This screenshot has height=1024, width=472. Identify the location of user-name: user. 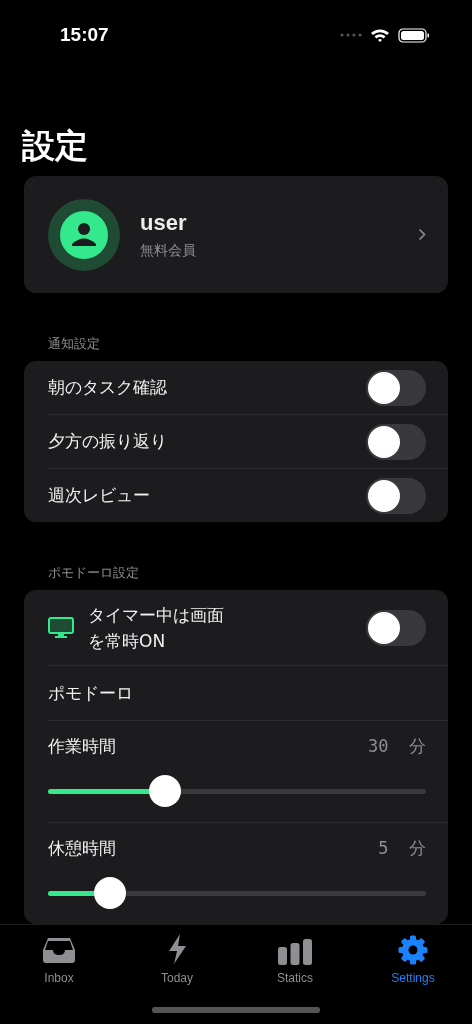
(164, 222).